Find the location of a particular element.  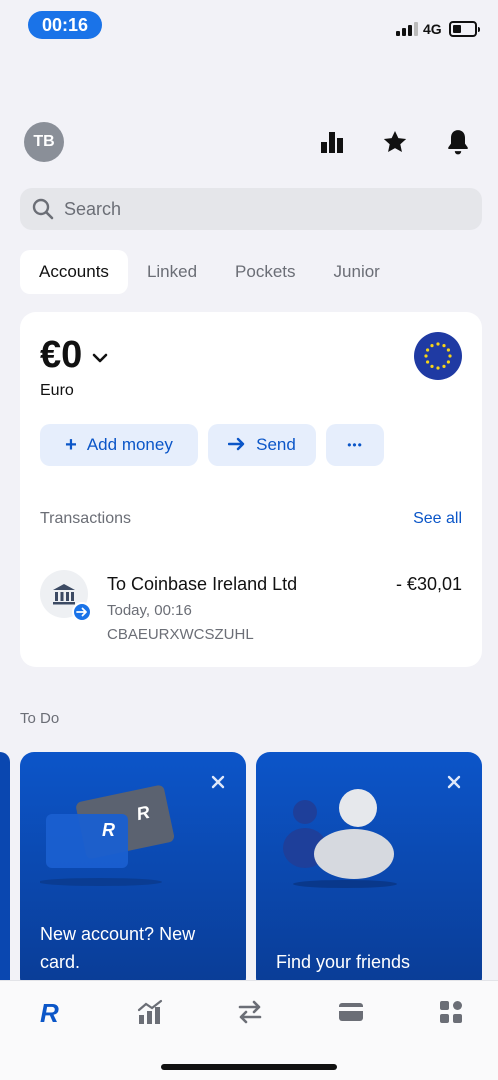

nav-hub-icon is located at coordinates (451, 1012).